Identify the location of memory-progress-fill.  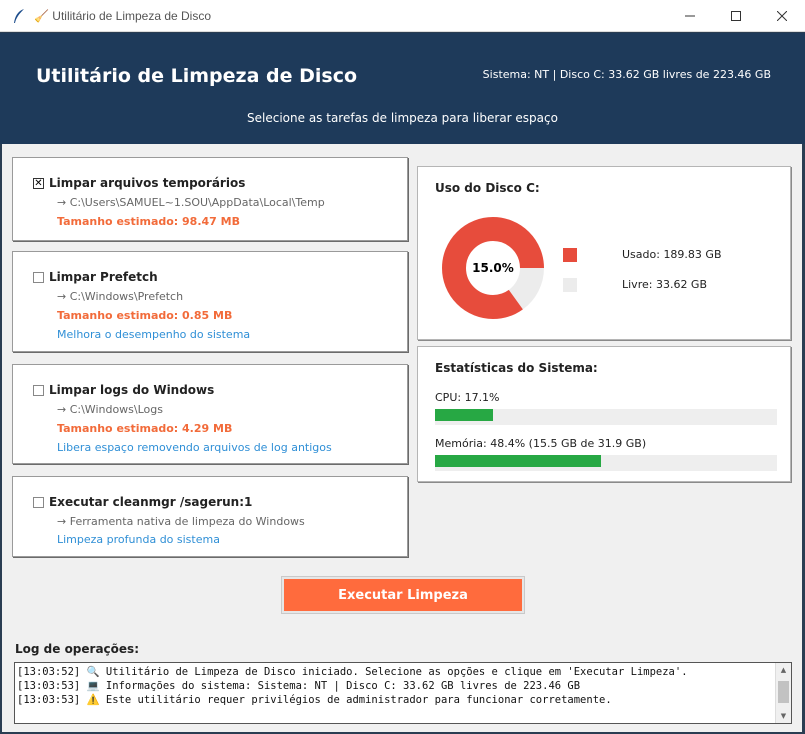
(518, 461).